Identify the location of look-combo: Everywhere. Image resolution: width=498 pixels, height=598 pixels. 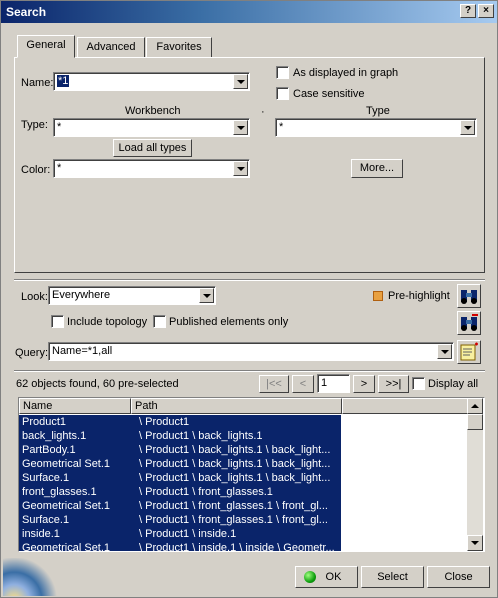
(132, 295).